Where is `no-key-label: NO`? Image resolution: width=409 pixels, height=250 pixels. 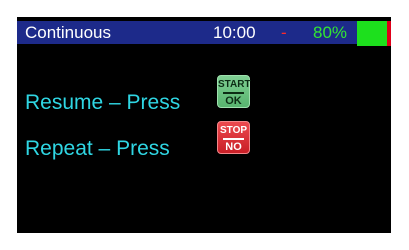 no-key-label: NO is located at coordinates (233, 147).